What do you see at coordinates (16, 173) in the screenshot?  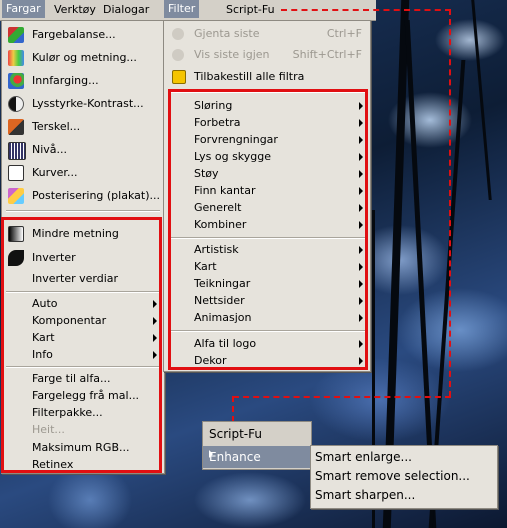 I see `curves-icon` at bounding box center [16, 173].